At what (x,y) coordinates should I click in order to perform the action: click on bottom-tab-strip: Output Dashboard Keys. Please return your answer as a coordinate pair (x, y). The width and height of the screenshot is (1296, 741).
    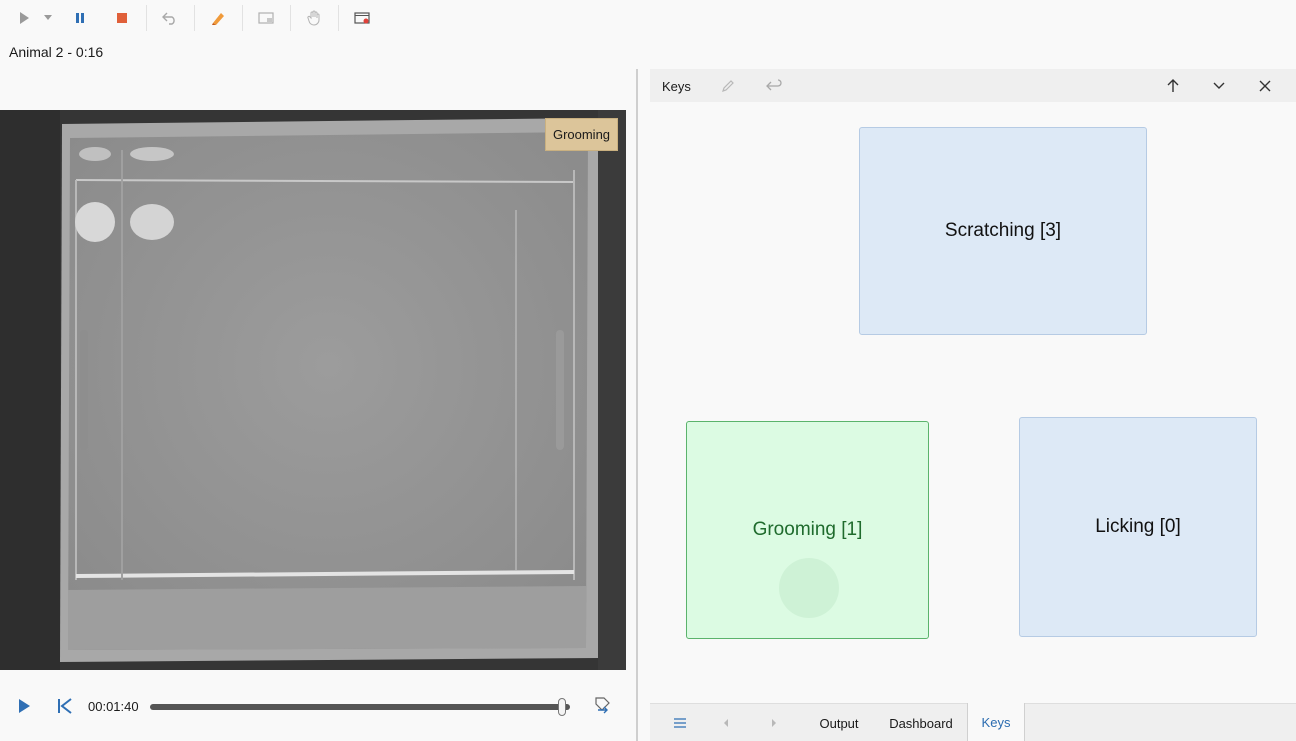
    Looking at the image, I should click on (973, 722).